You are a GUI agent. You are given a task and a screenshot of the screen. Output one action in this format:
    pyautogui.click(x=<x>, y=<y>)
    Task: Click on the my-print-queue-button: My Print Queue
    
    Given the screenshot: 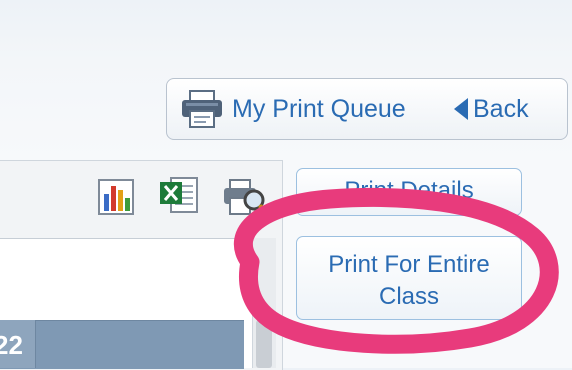 What is the action you would take?
    pyautogui.click(x=293, y=109)
    